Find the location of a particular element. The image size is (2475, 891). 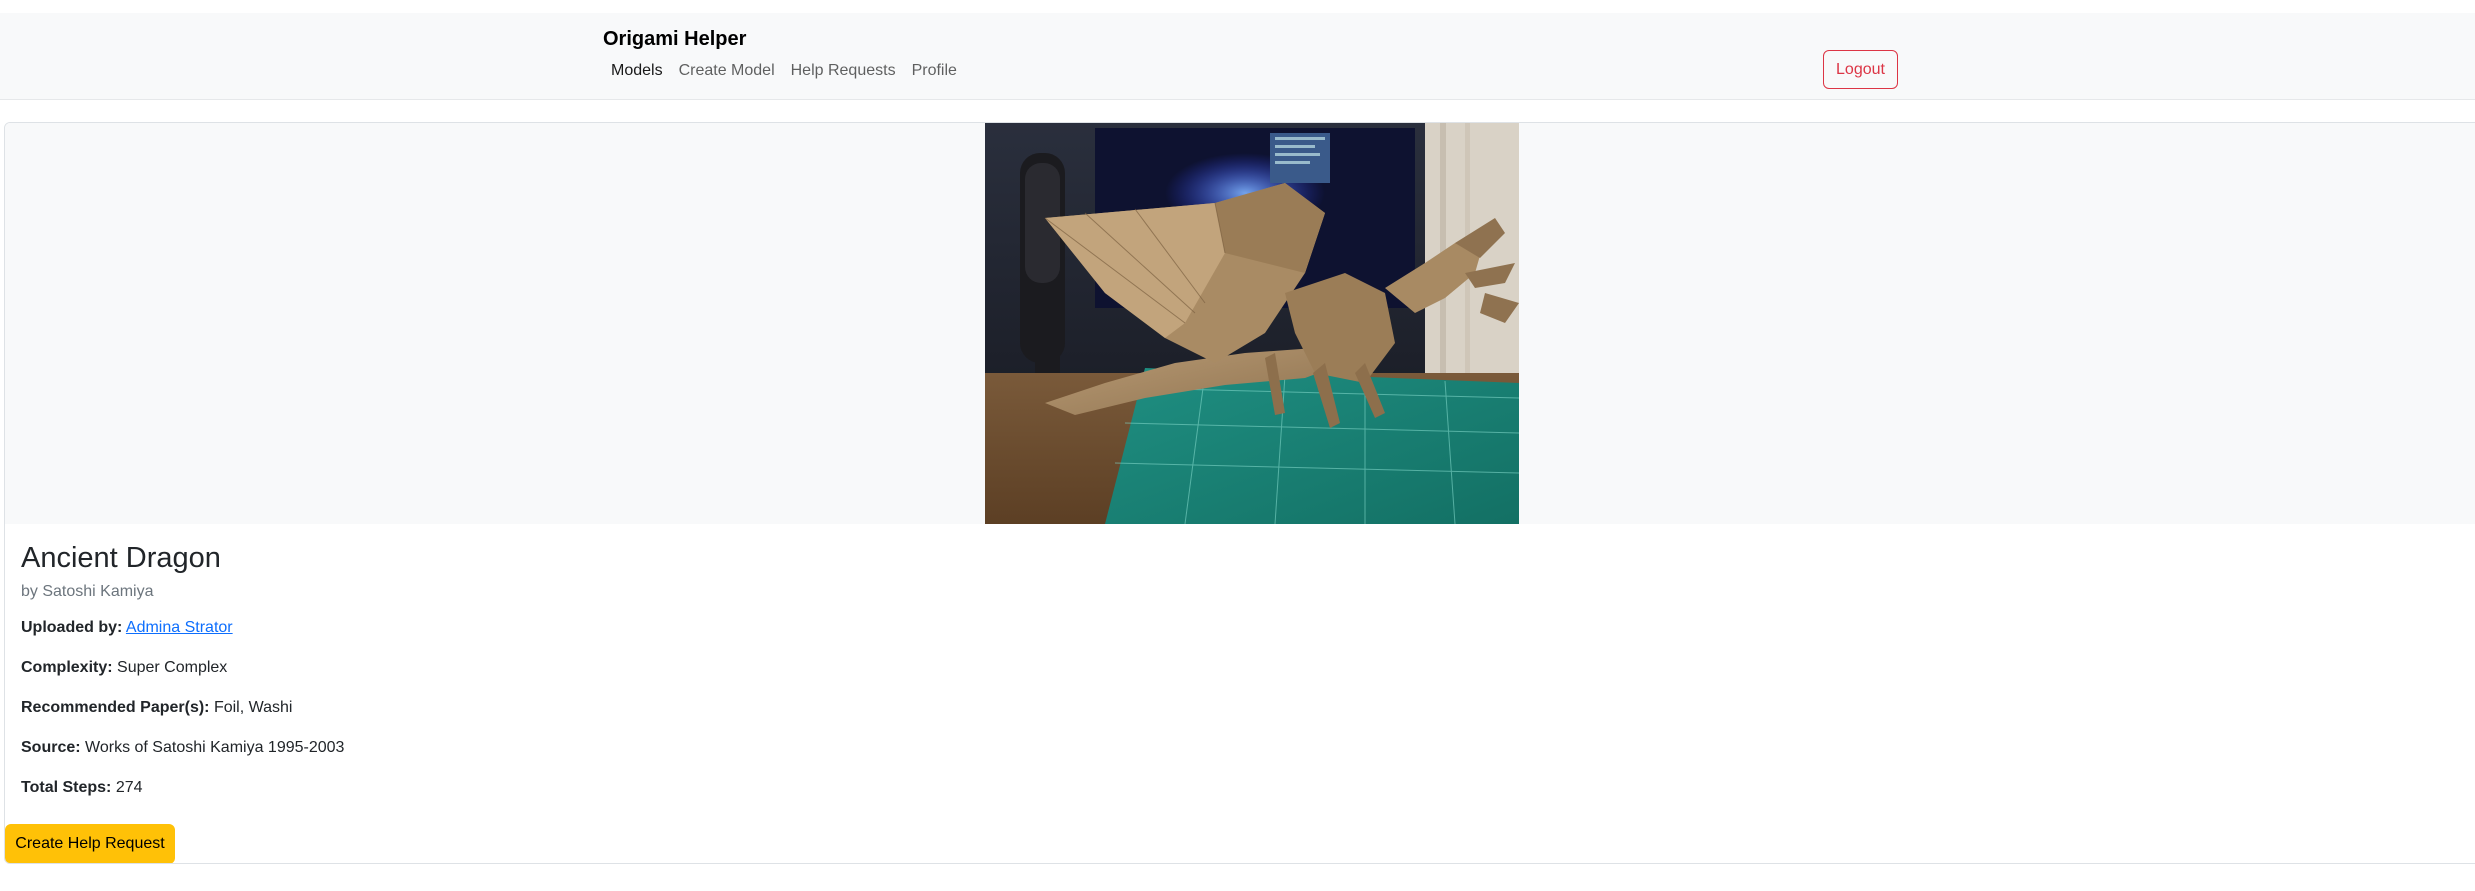

total-steps-row: Total Steps: 274 is located at coordinates (82, 788).